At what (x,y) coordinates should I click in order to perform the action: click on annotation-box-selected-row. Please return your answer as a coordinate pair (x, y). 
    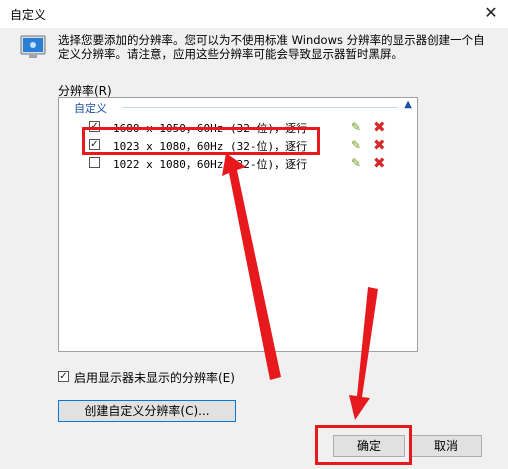
    Looking at the image, I should click on (201, 141).